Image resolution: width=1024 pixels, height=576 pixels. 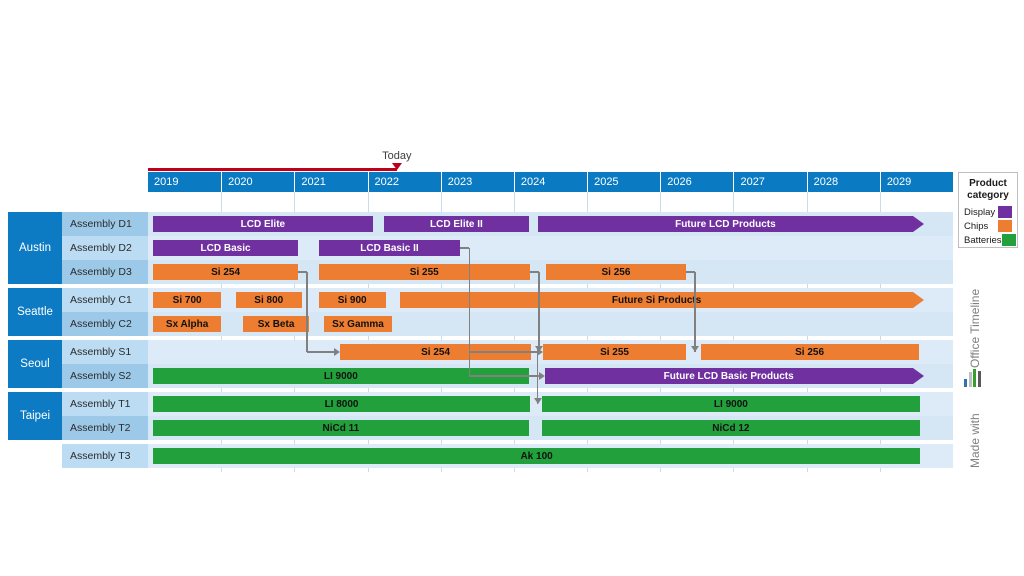 What do you see at coordinates (35, 416) in the screenshot?
I see `group-block-taipei: Taipei` at bounding box center [35, 416].